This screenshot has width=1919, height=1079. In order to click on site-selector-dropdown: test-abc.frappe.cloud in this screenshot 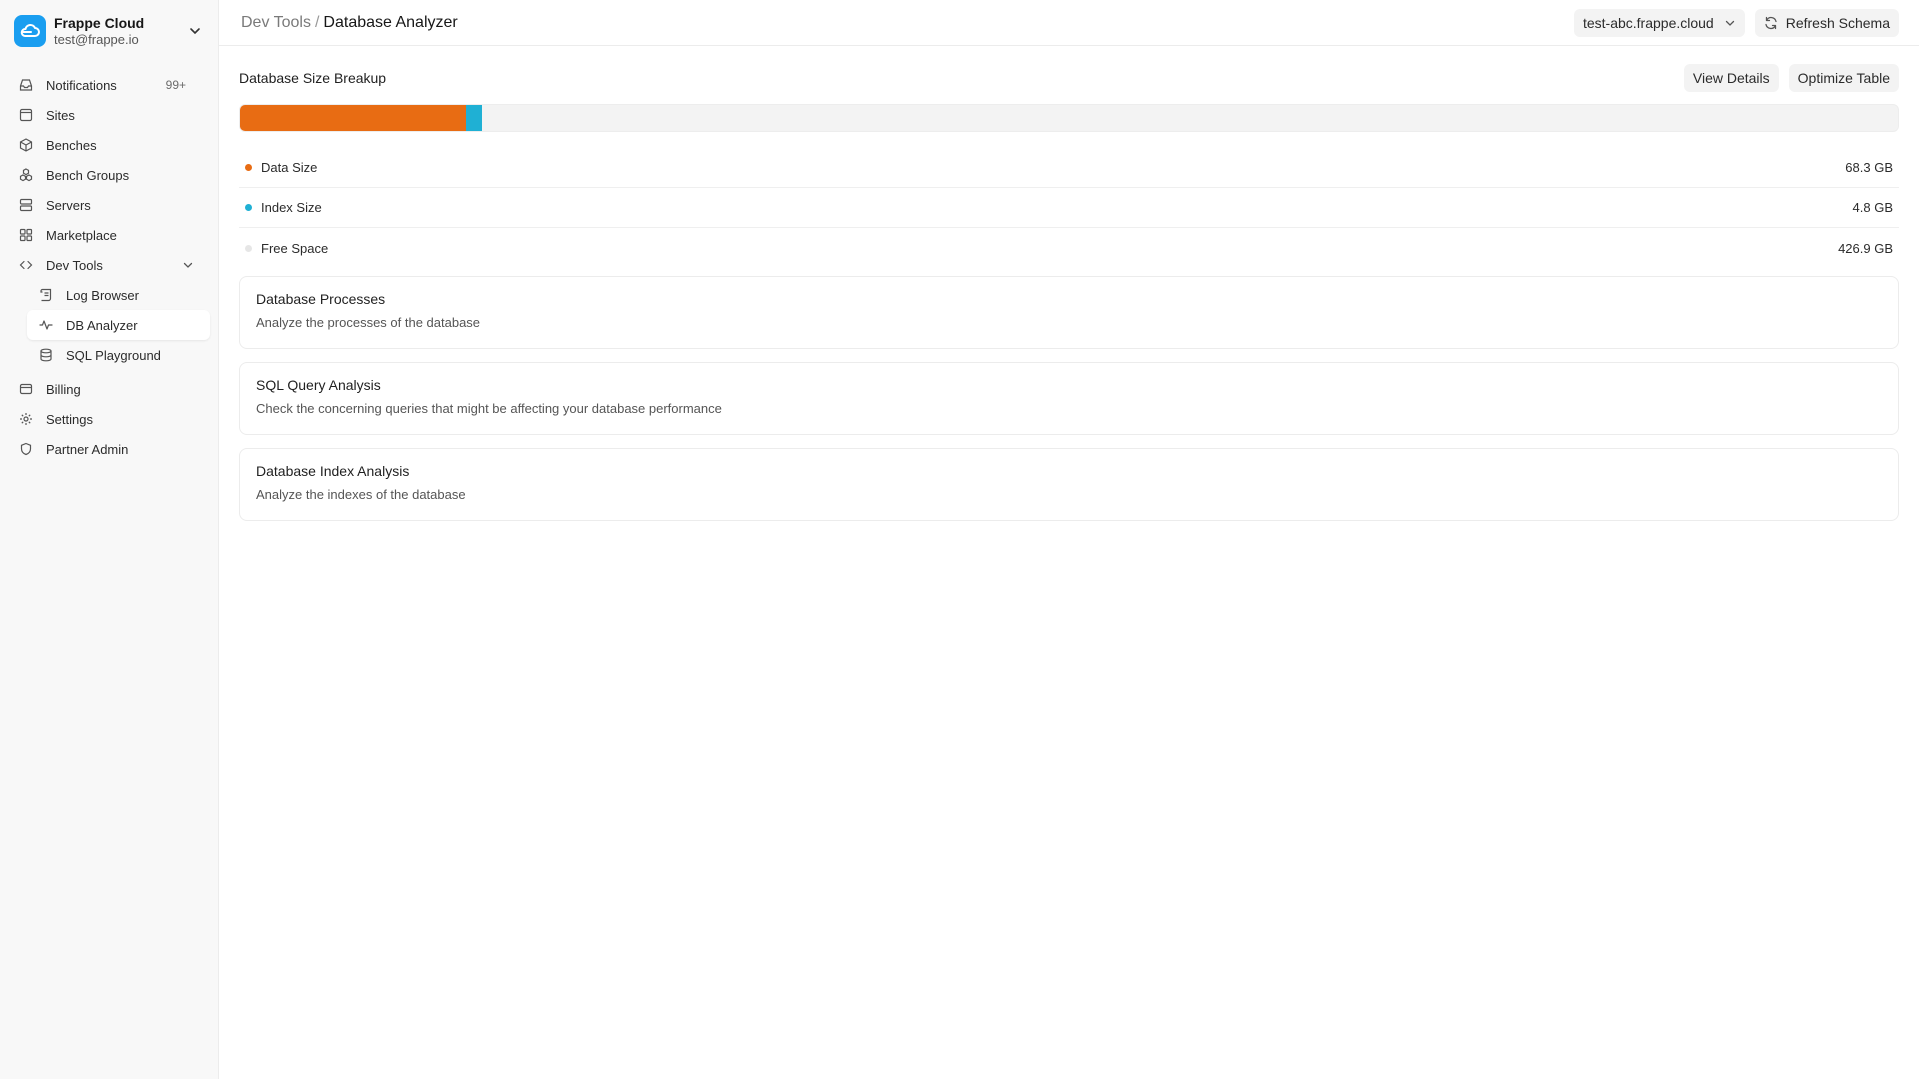, I will do `click(1659, 22)`.